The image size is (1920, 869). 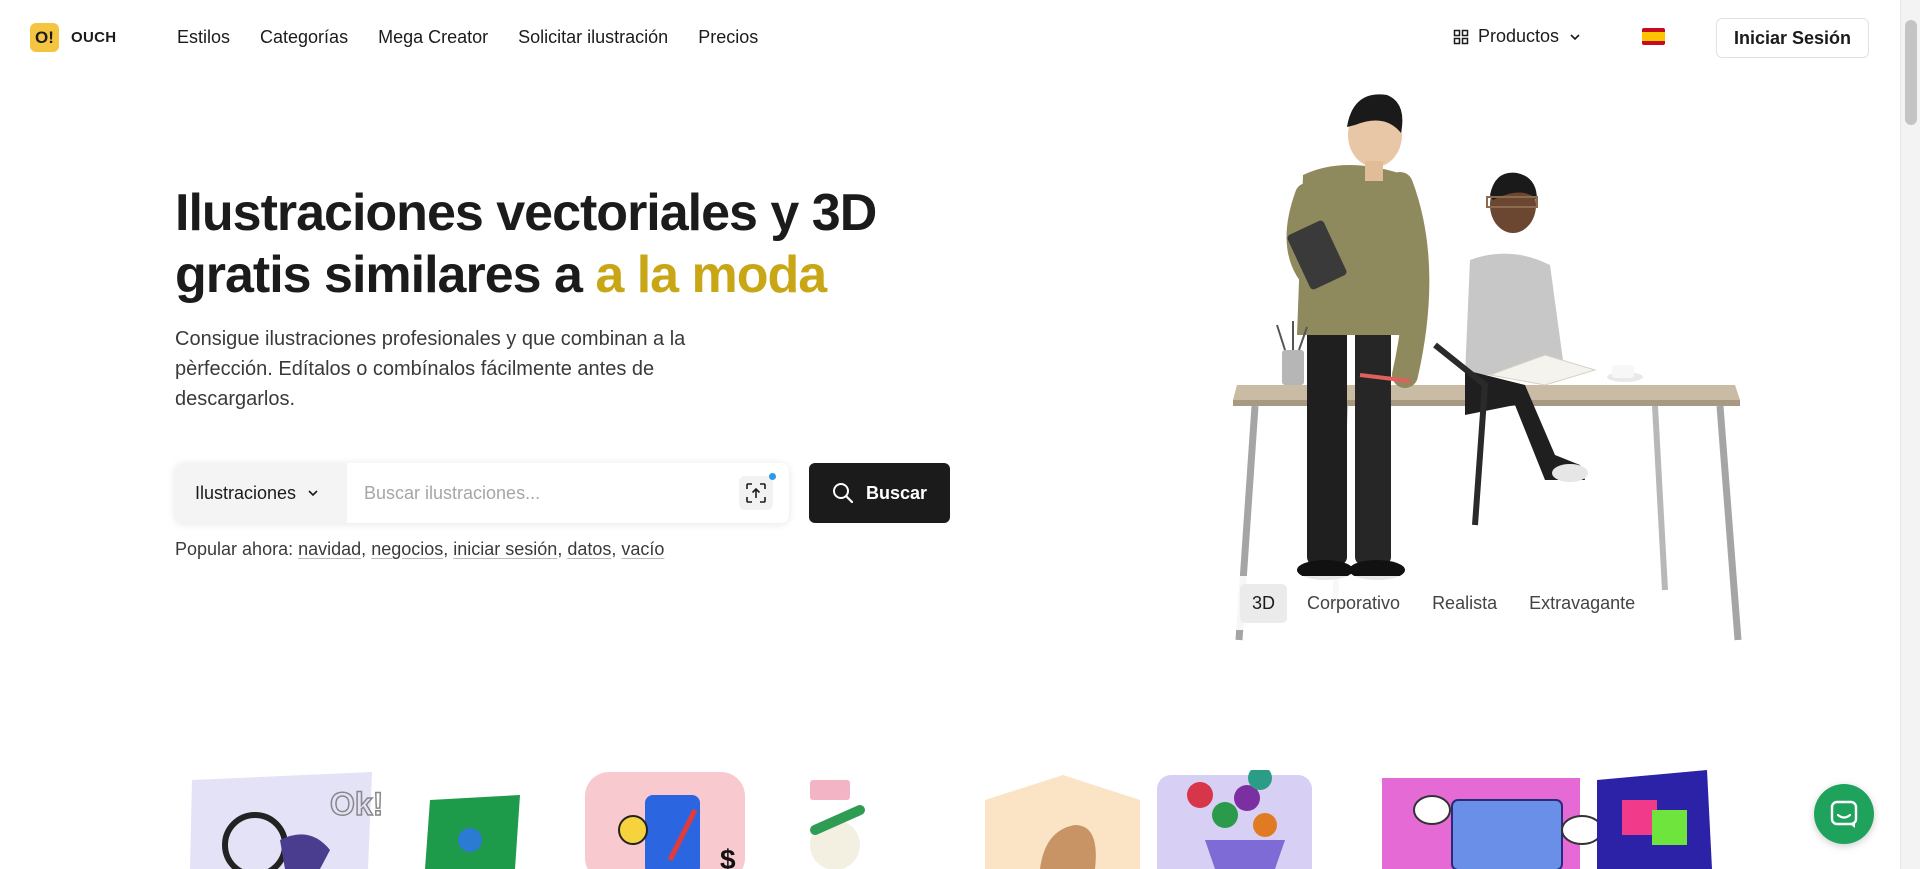 What do you see at coordinates (1353, 603) in the screenshot?
I see `style-tab-corporativo: Corporativo` at bounding box center [1353, 603].